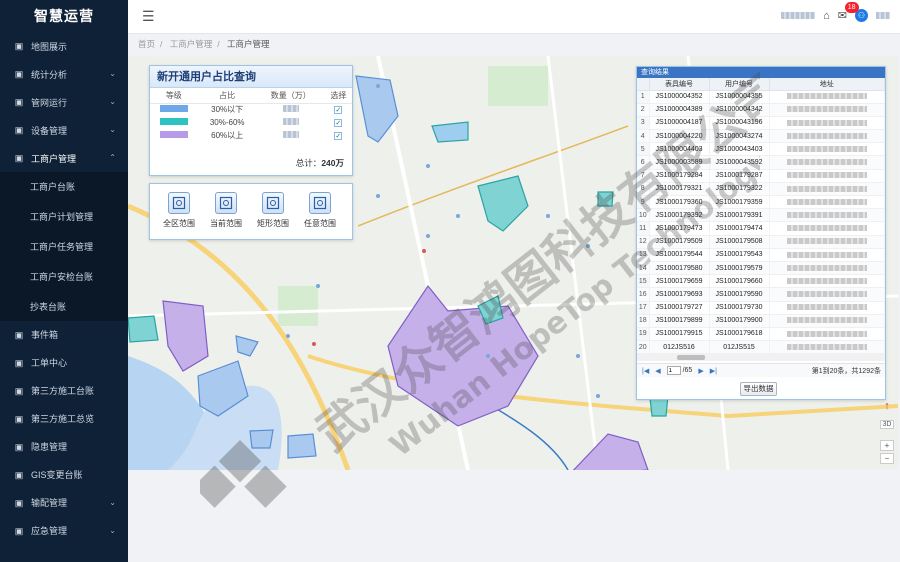 The width and height of the screenshot is (900, 562). What do you see at coordinates (19, 74) in the screenshot?
I see `bar-chart-icon: ▣` at bounding box center [19, 74].